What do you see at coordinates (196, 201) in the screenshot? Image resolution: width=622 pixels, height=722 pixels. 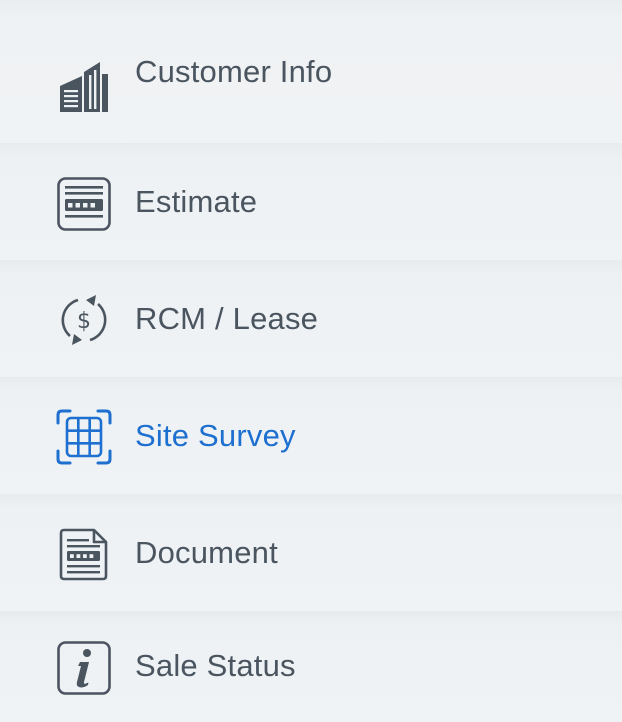 I see `nav-item-label: Estimate` at bounding box center [196, 201].